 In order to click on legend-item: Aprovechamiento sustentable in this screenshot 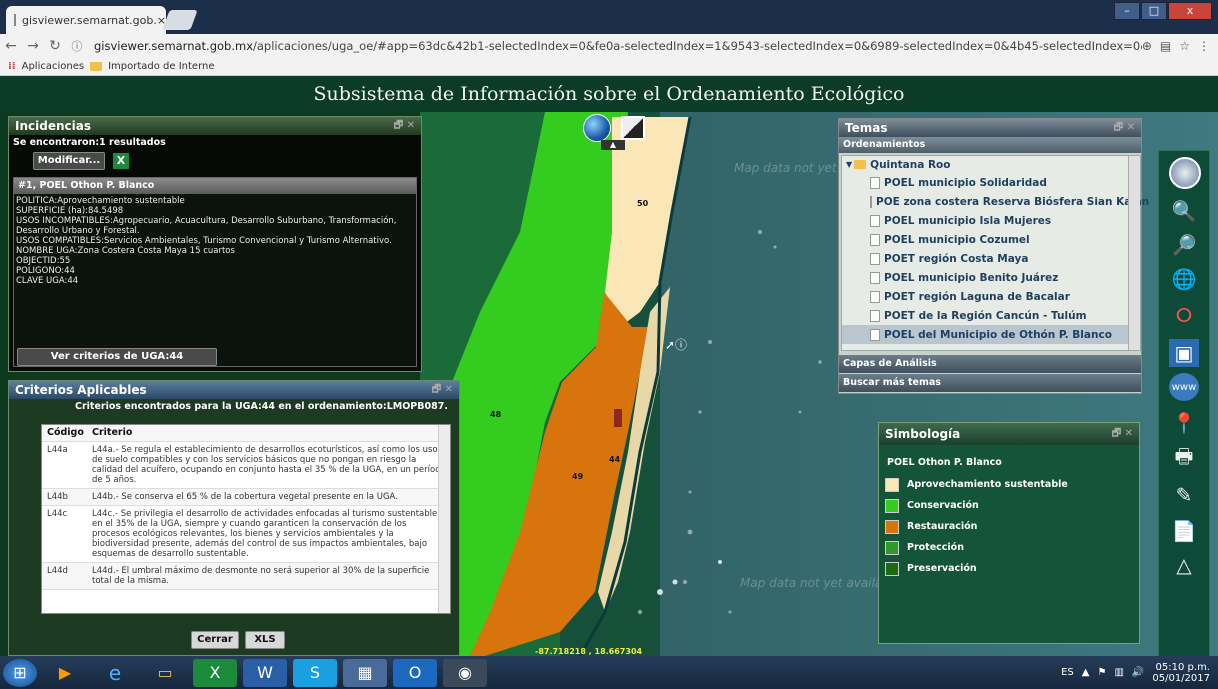, I will do `click(1009, 484)`.